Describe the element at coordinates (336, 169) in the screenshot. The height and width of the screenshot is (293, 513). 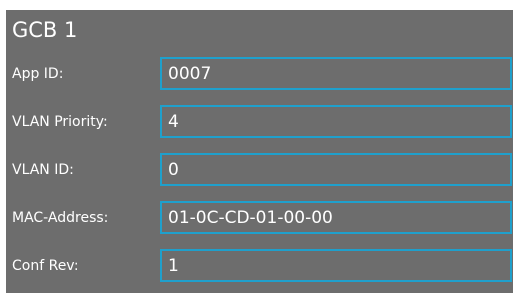
I see `vlan-id-field` at that location.